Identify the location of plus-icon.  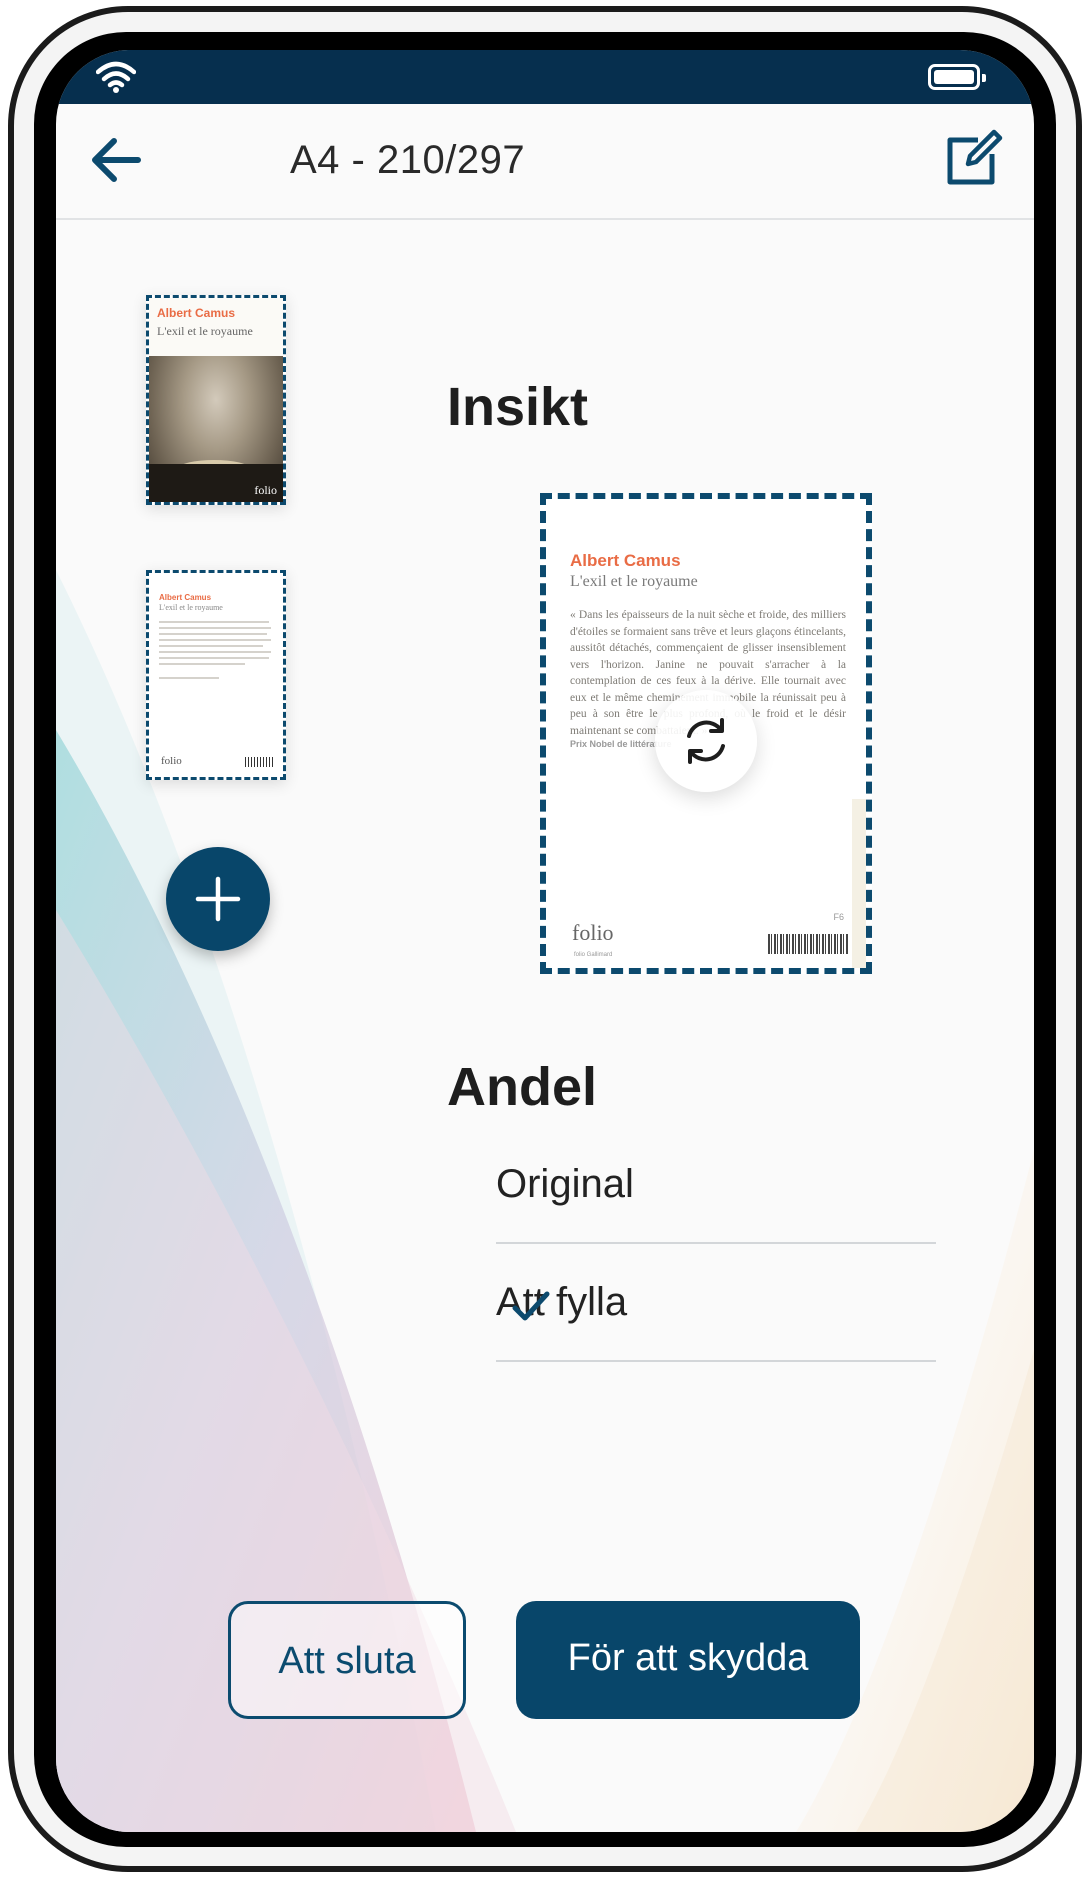
(218, 899).